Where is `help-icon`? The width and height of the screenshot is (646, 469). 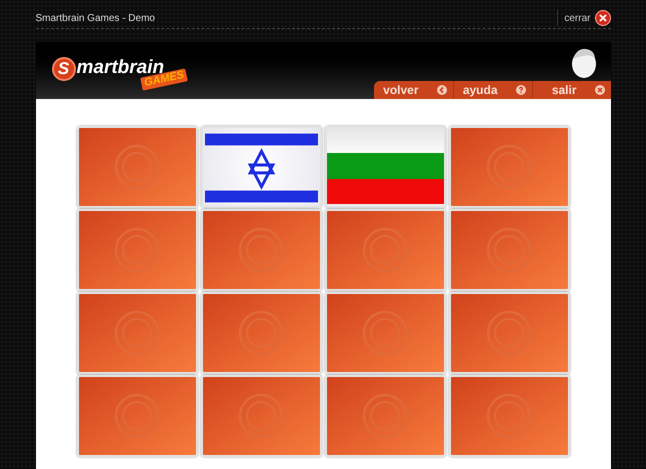
help-icon is located at coordinates (521, 90).